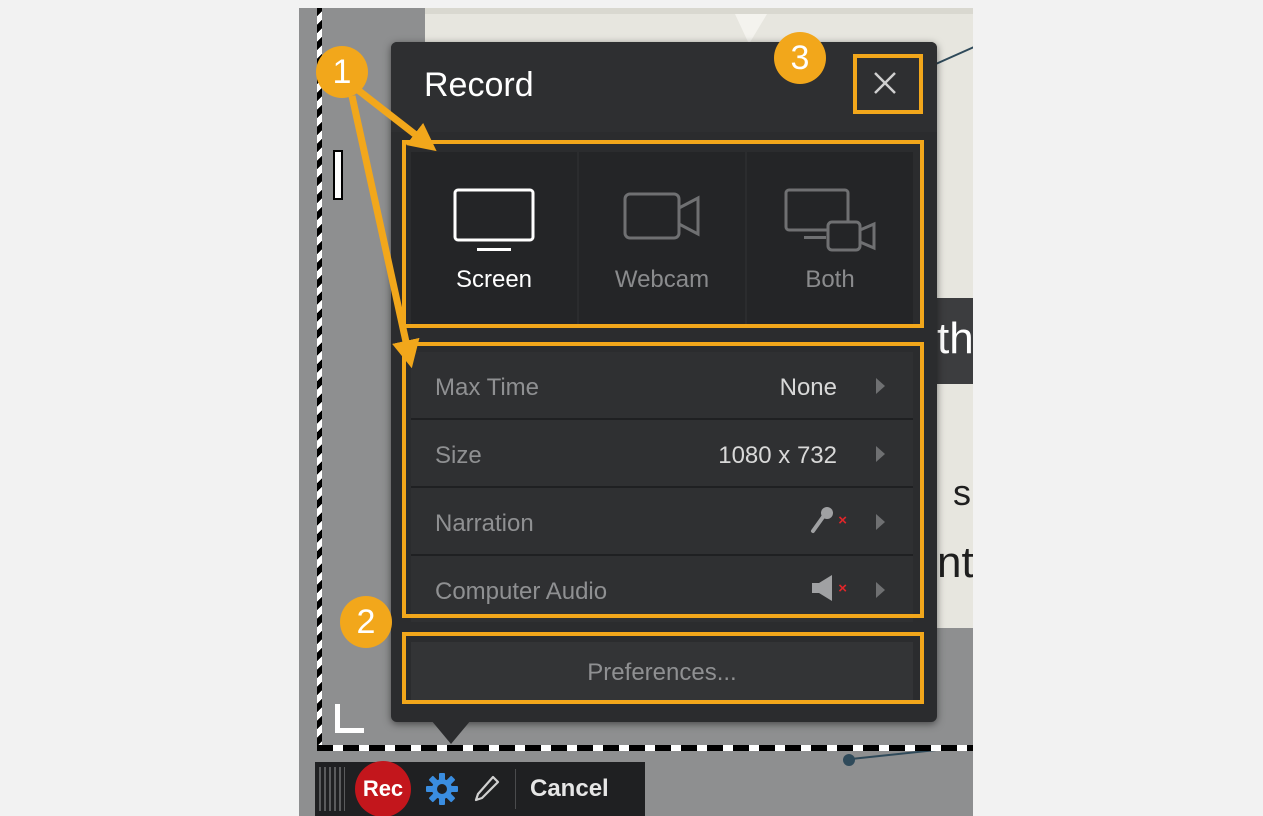 The image size is (1263, 816). Describe the element at coordinates (366, 622) in the screenshot. I see `callout-badge-2: 2` at that location.